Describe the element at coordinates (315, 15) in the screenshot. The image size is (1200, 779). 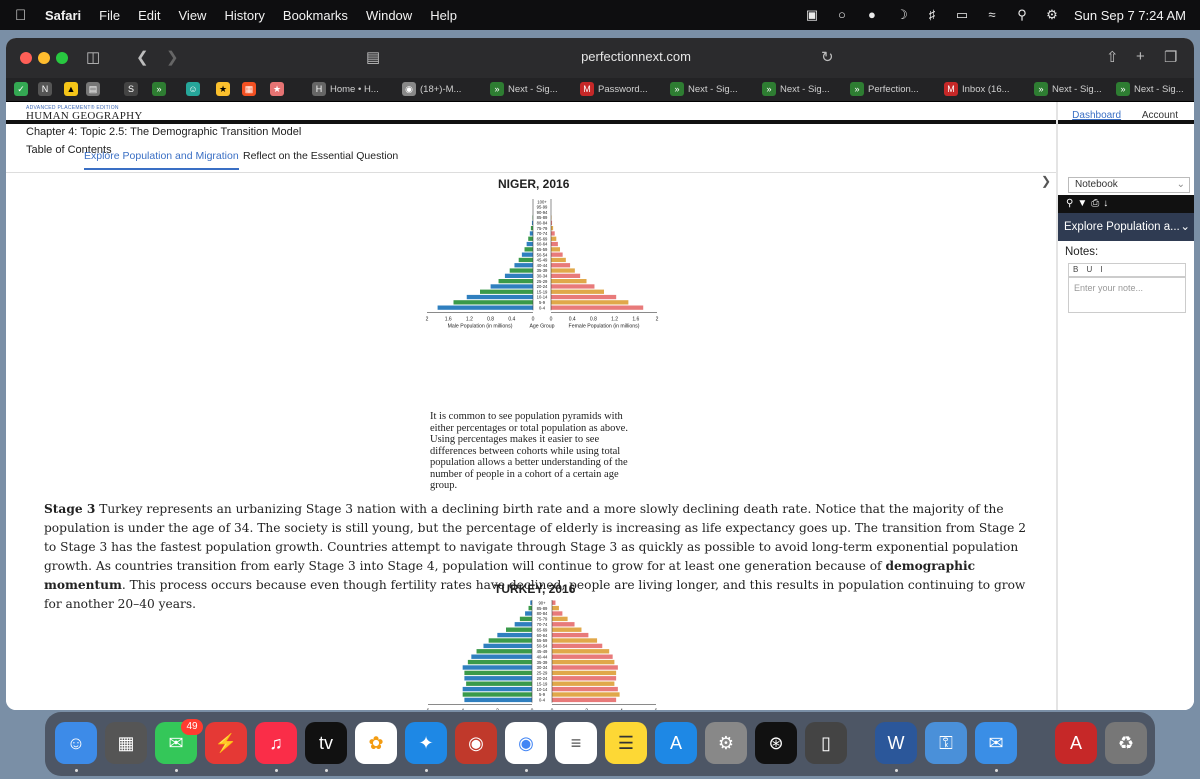
I see `menu-bookmarks: Bookmarks` at that location.